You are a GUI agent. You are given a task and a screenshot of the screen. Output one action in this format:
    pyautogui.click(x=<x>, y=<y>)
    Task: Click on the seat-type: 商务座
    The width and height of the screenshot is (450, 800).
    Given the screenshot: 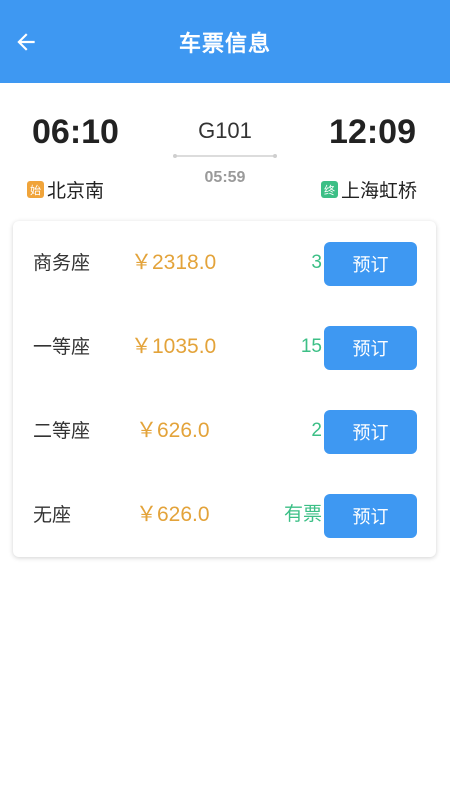 What is the action you would take?
    pyautogui.click(x=62, y=263)
    